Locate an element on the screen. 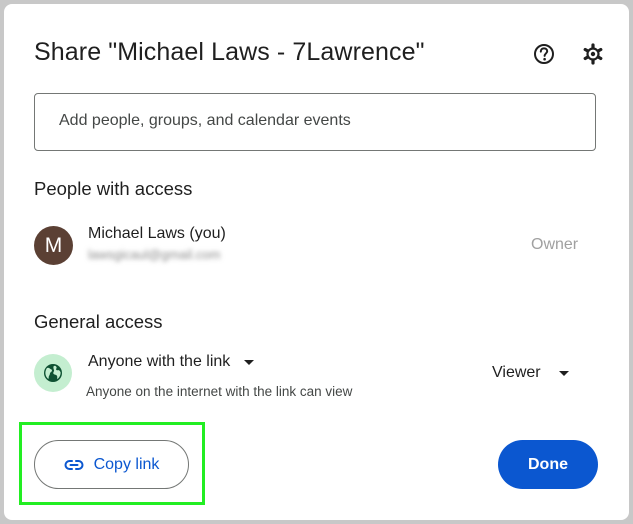  person-name: Michael Laws (you) is located at coordinates (157, 233).